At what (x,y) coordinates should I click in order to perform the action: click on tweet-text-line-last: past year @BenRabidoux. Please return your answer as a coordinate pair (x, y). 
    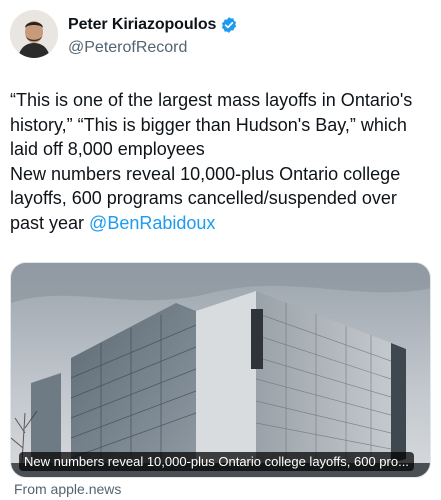
    Looking at the image, I should click on (222, 223).